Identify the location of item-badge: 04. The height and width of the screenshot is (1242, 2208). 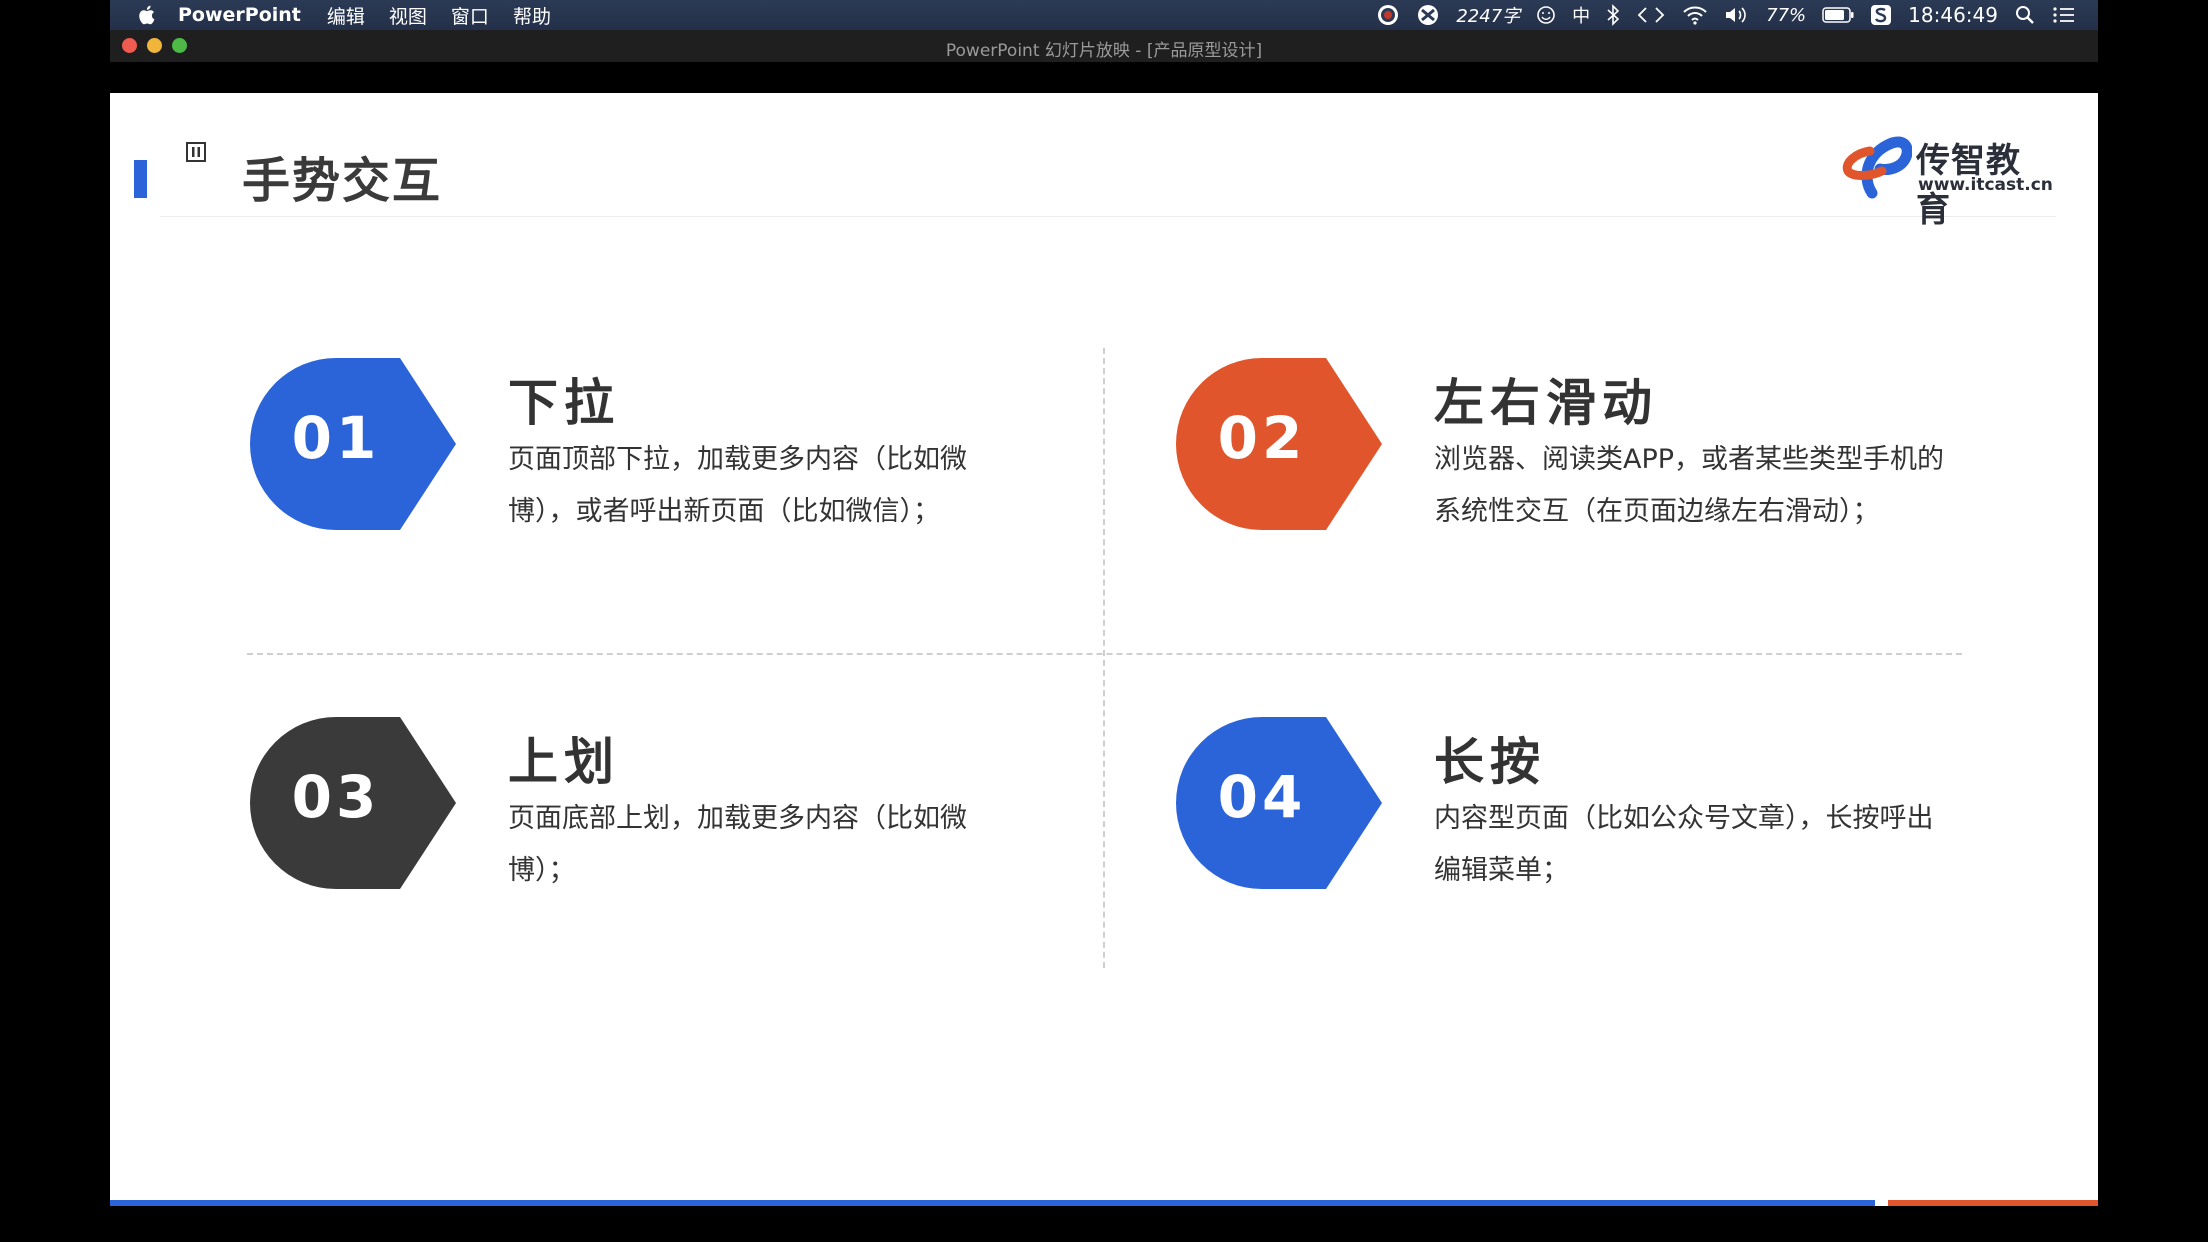
(1281, 803).